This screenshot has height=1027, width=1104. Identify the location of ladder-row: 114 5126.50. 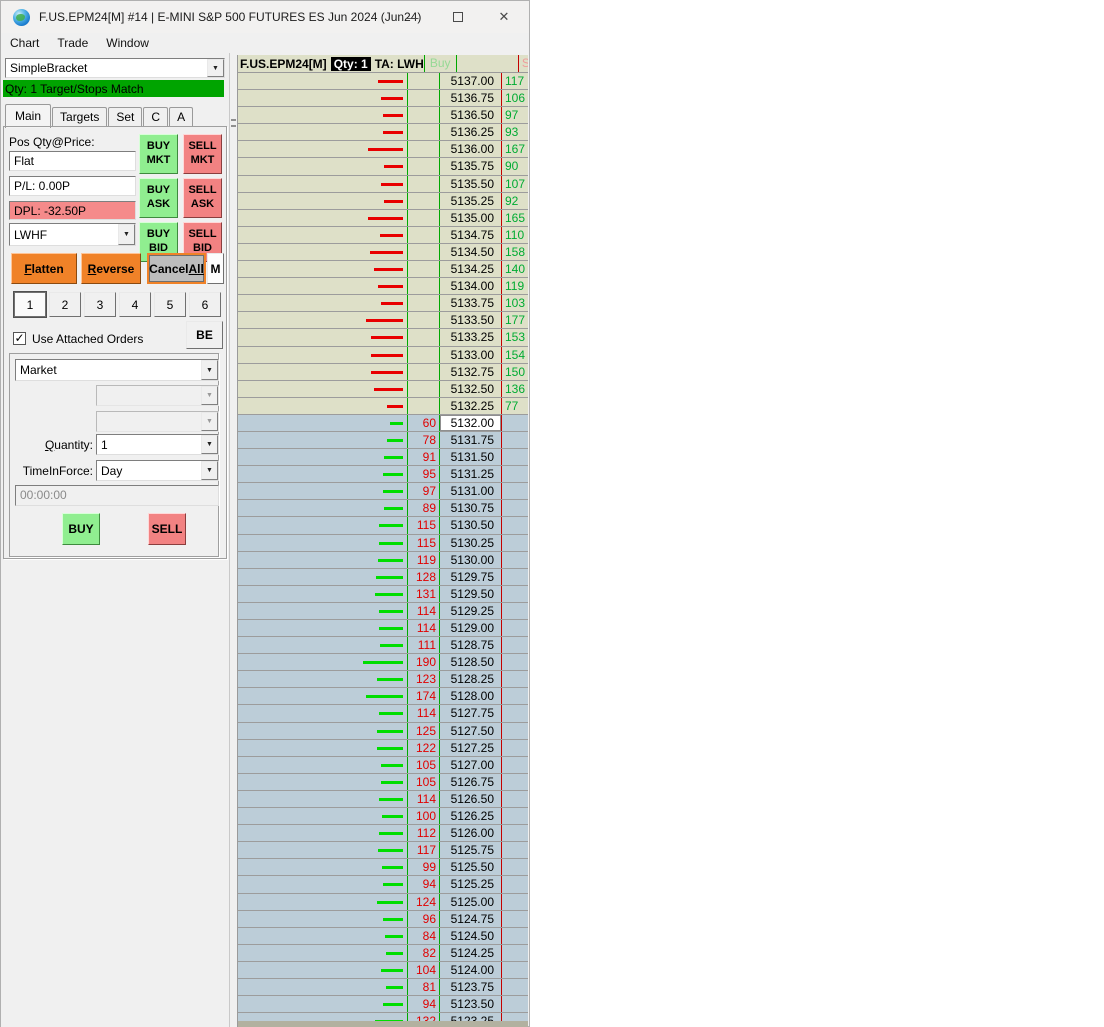
(383, 799).